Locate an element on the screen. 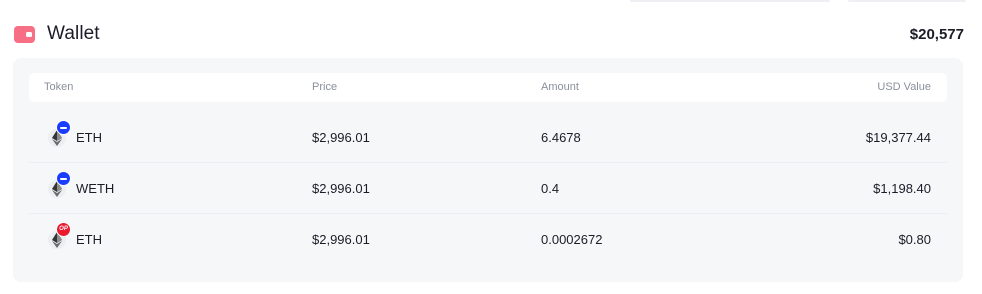  column-header-usd-value: USD Value is located at coordinates (904, 87).